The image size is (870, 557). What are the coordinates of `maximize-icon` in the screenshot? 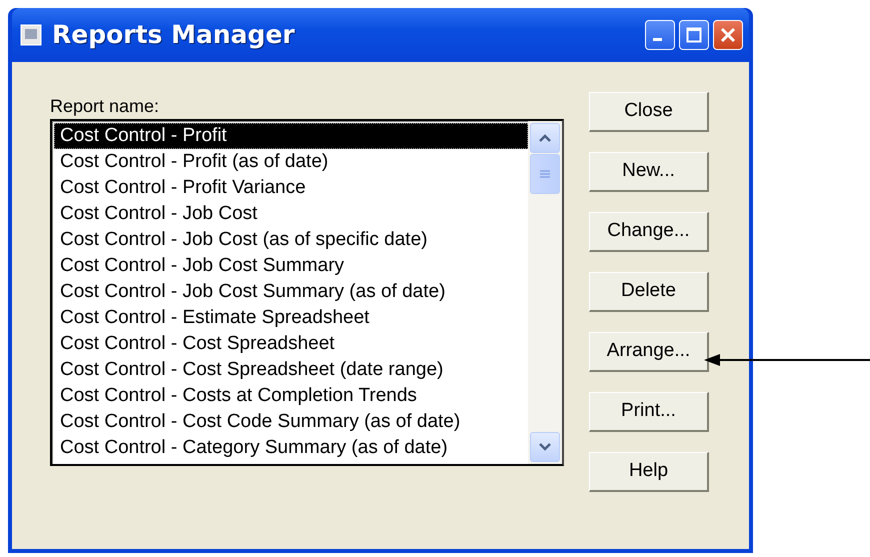 It's located at (694, 35).